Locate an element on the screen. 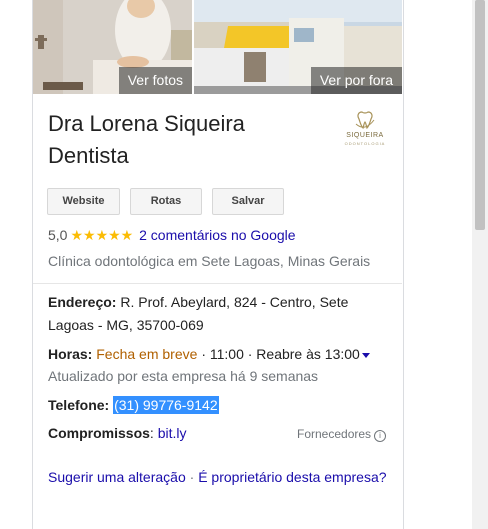 This screenshot has height=529, width=488. providers-link: Fornecedores i is located at coordinates (342, 434).